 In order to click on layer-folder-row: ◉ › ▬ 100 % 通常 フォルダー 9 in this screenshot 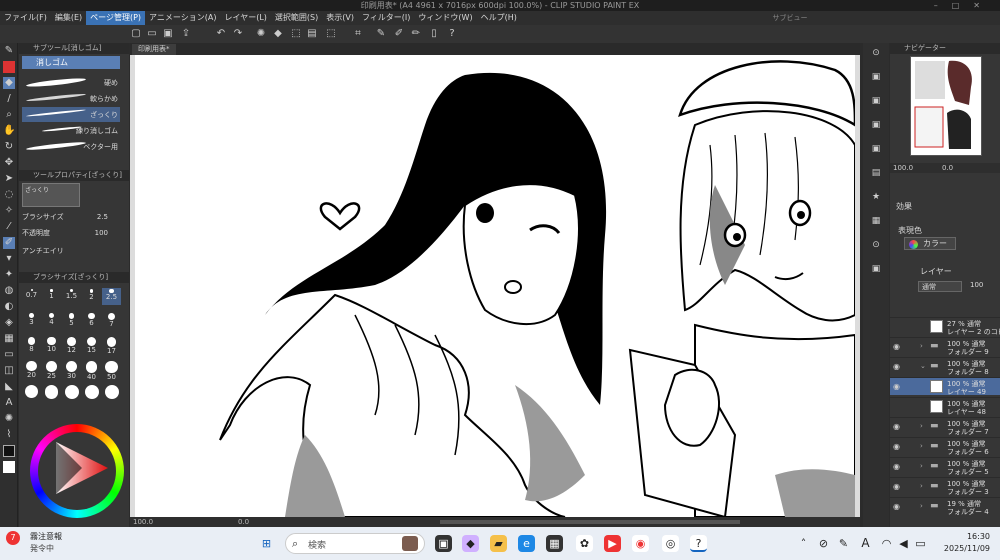, I will do `click(945, 346)`.